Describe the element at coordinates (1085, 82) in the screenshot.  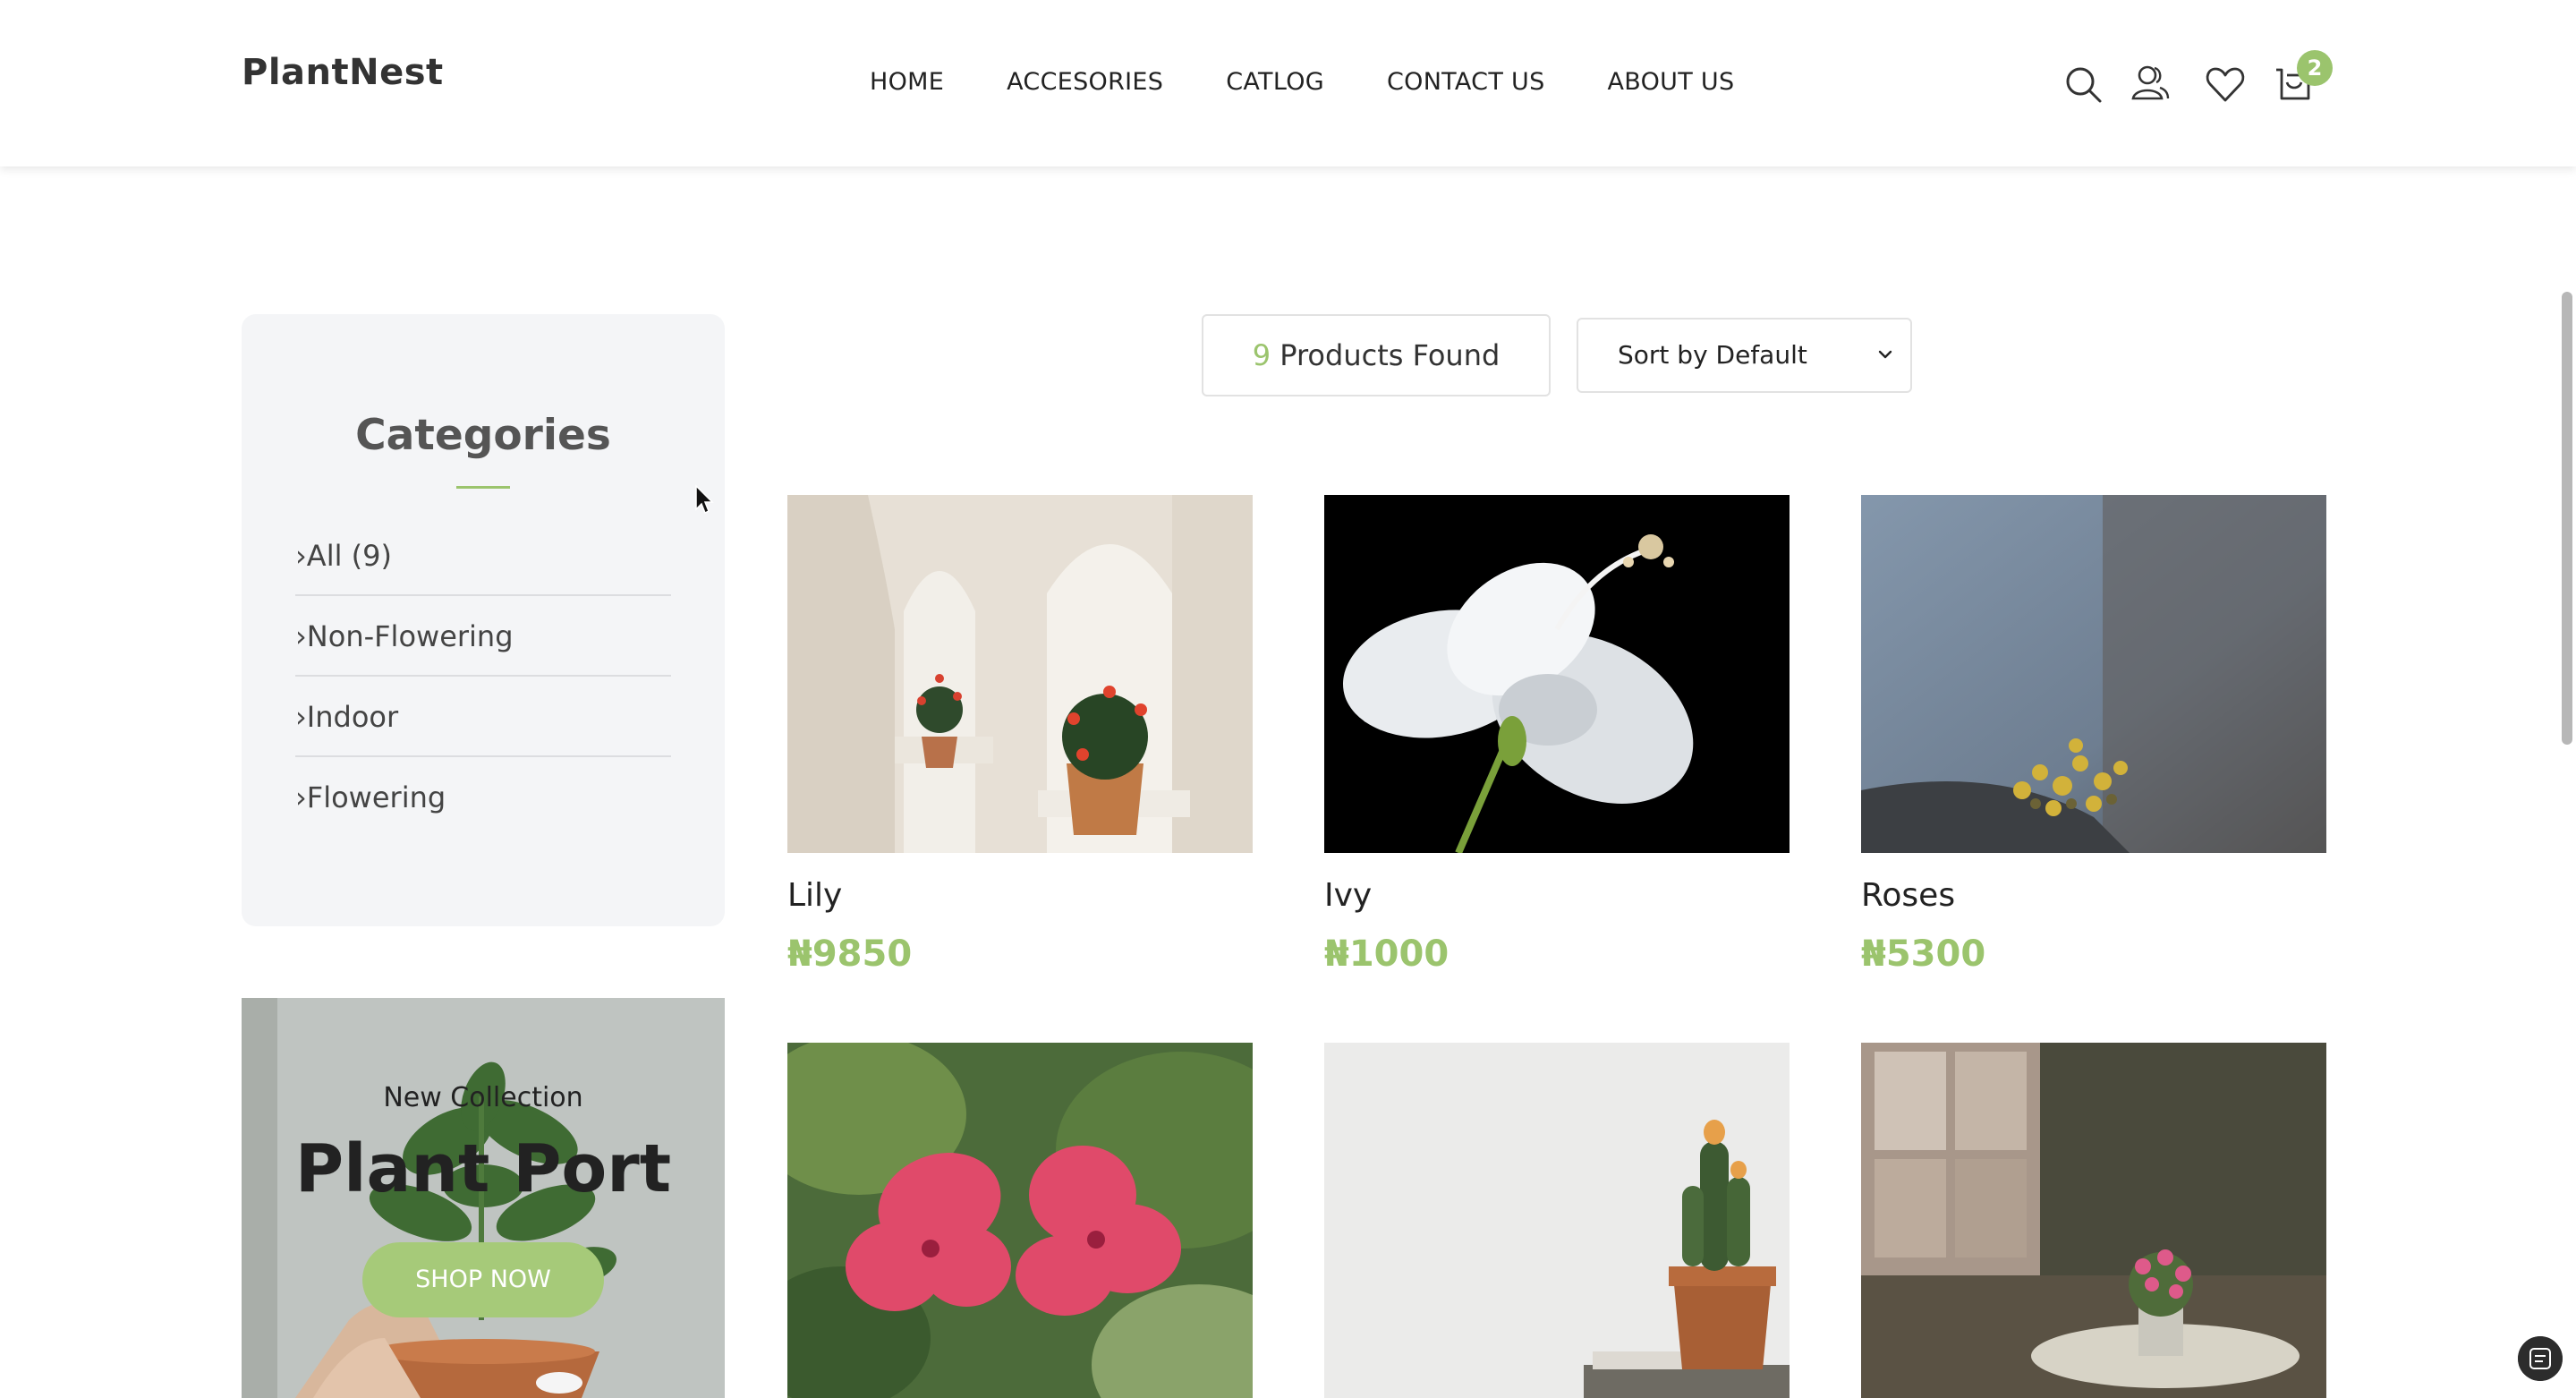
I see `nav-accessories: ACCESORIES` at that location.